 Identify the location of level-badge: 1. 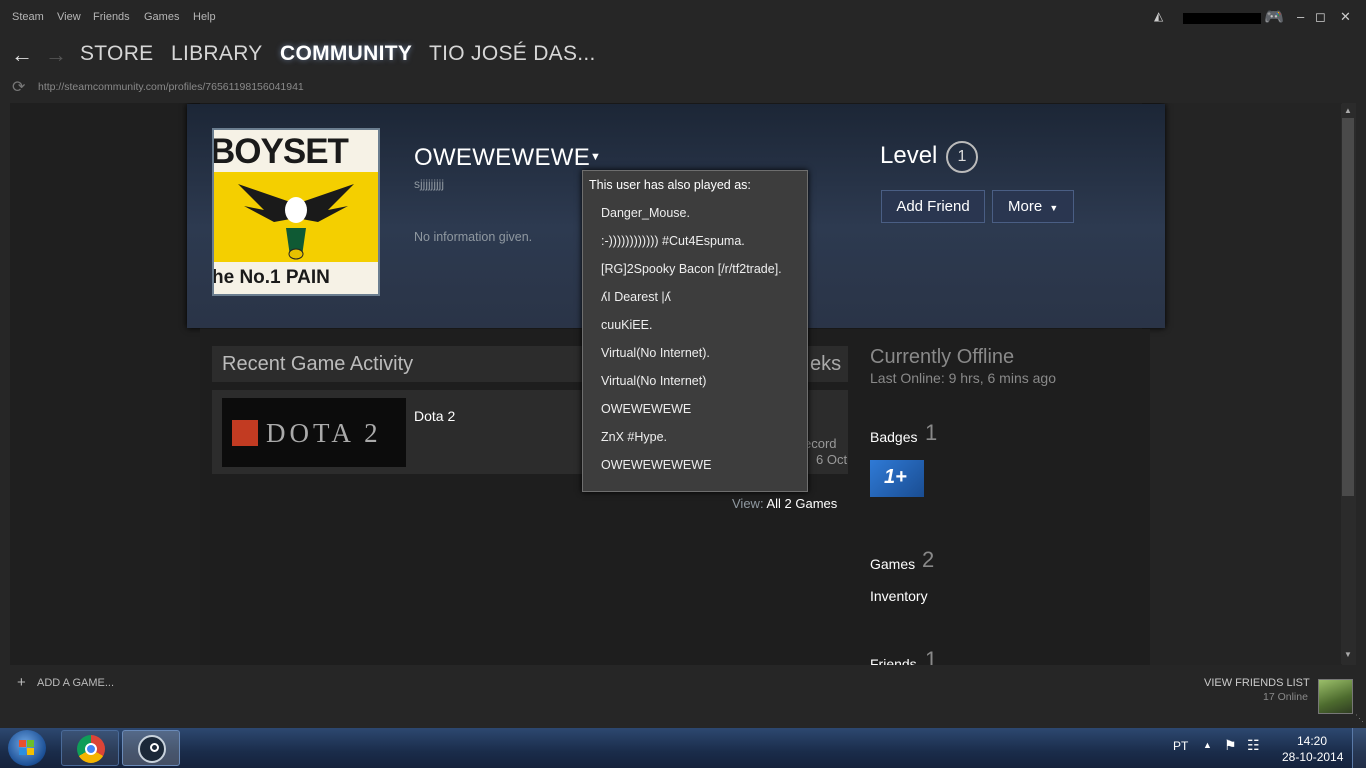
(962, 157).